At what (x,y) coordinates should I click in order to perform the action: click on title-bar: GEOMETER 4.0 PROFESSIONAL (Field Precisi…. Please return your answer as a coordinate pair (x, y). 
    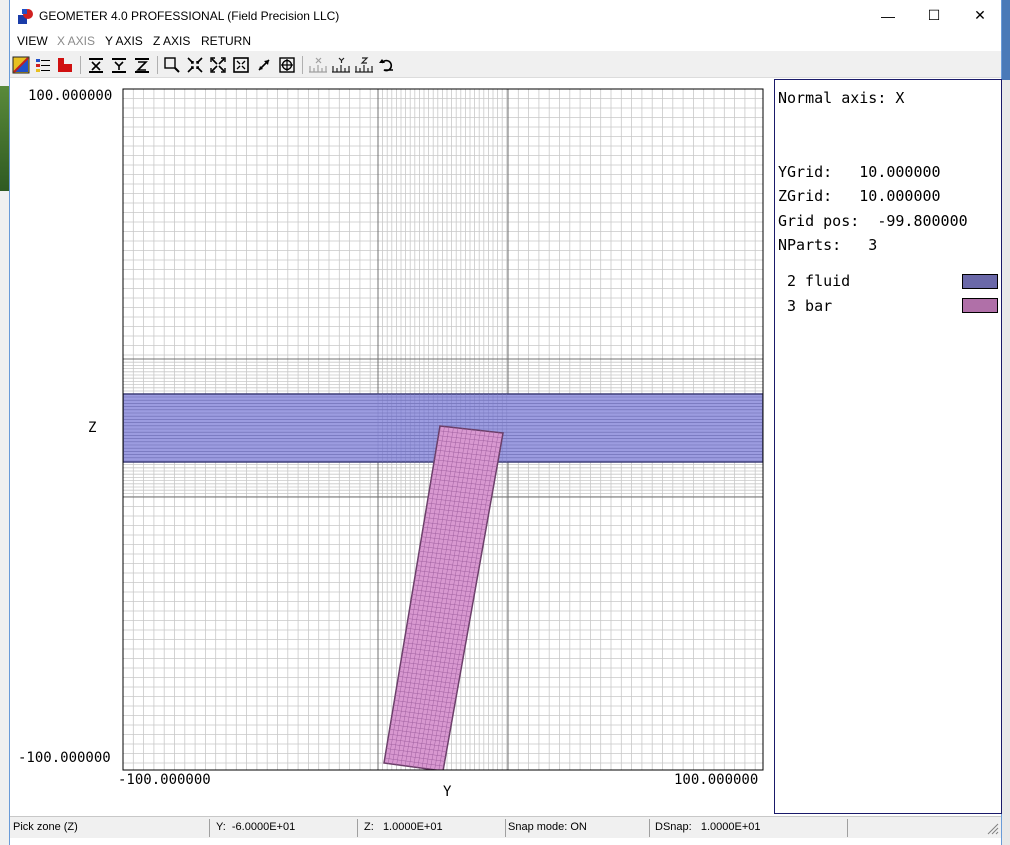
    Looking at the image, I should click on (505, 15).